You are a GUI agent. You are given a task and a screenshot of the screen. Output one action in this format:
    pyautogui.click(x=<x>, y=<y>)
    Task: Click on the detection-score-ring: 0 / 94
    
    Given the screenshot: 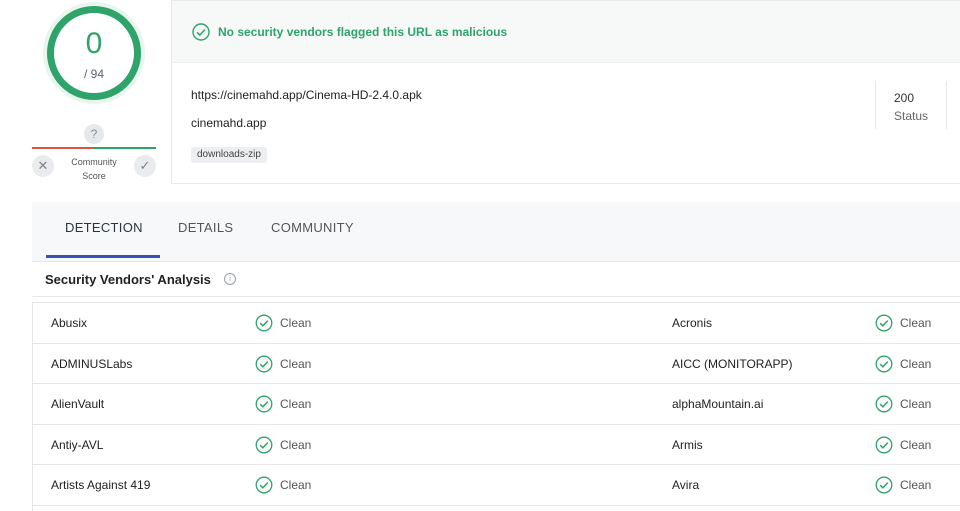 What is the action you would take?
    pyautogui.click(x=94, y=53)
    